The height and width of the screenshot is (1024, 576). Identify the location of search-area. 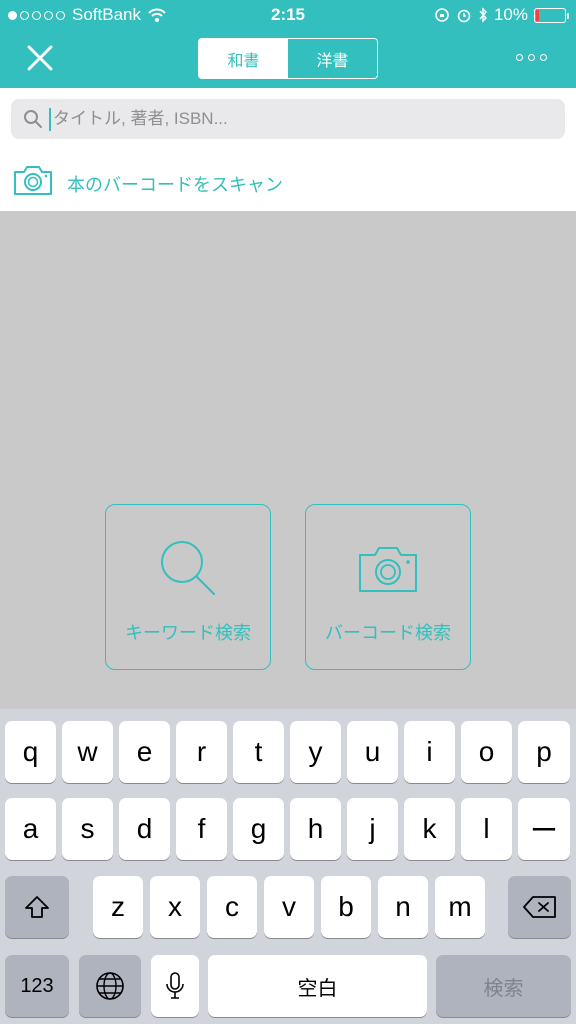
(288, 119).